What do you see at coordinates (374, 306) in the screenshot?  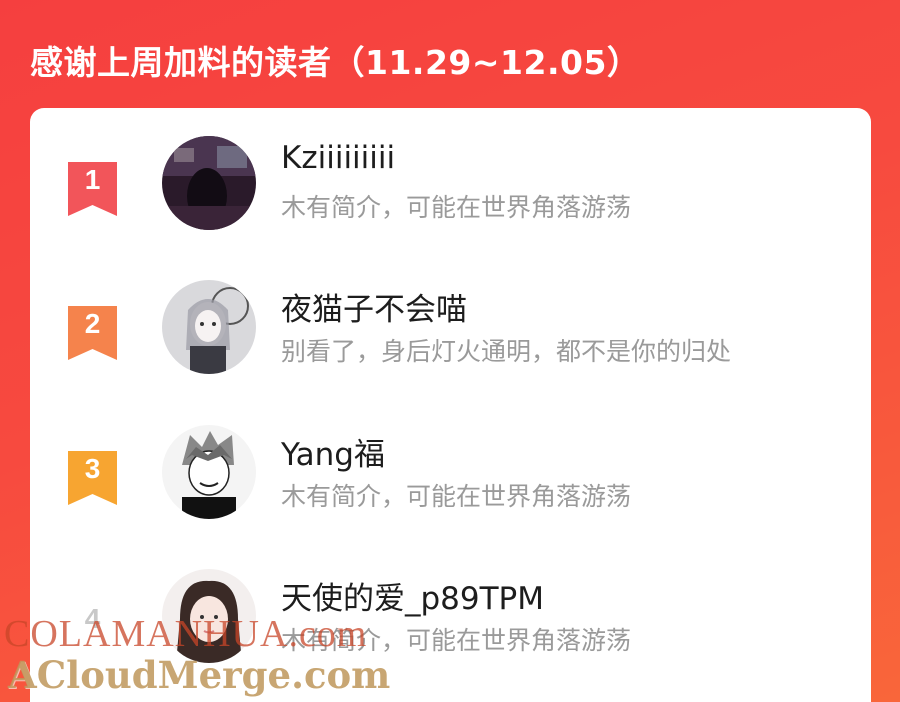 I see `reader-name: 夜猫子不会喵` at bounding box center [374, 306].